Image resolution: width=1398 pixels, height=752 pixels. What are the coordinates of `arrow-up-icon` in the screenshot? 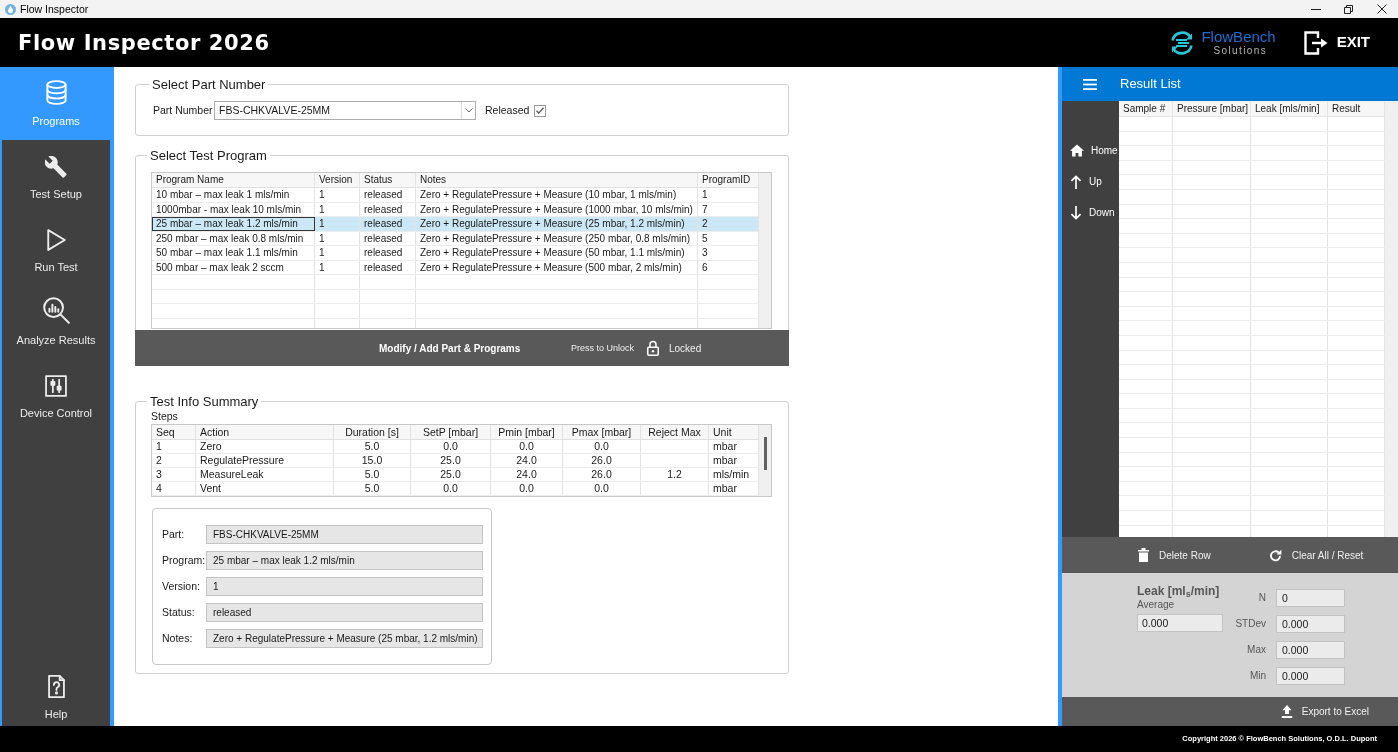 It's located at (1076, 181).